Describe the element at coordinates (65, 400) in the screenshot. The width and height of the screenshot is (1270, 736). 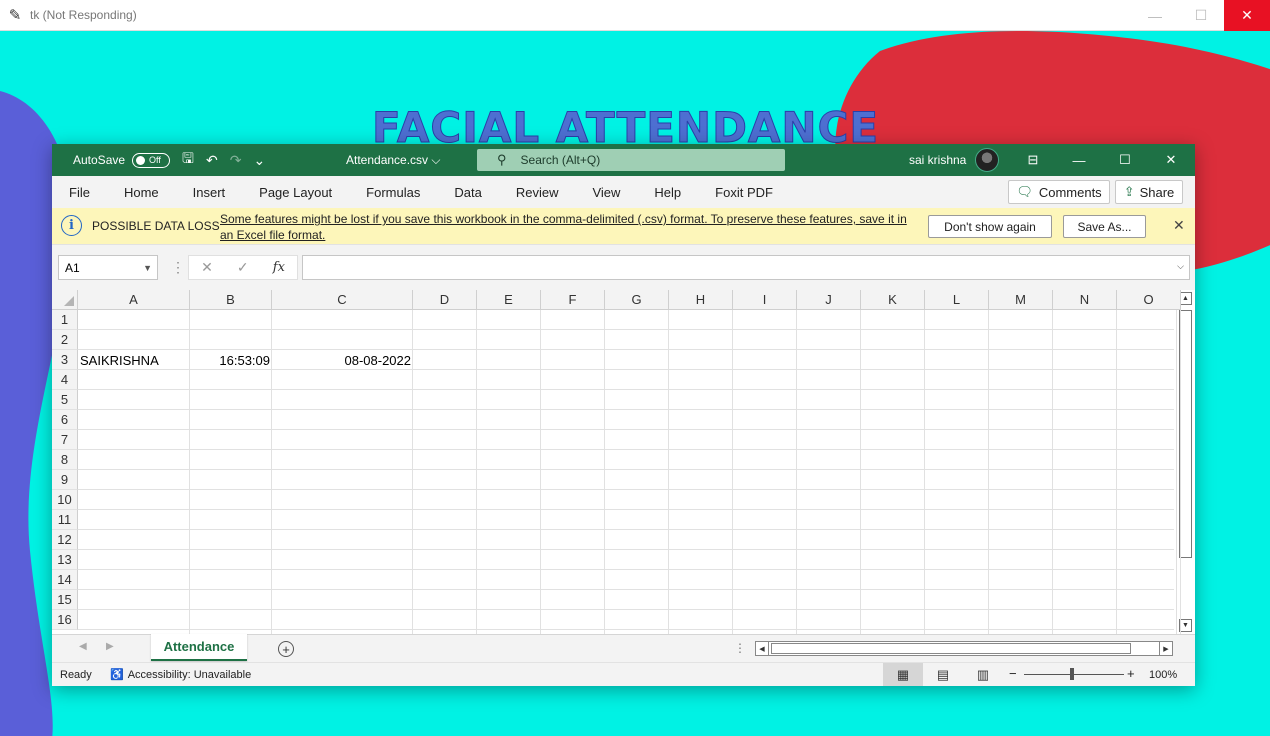
I see `row-header-5: 5` at that location.